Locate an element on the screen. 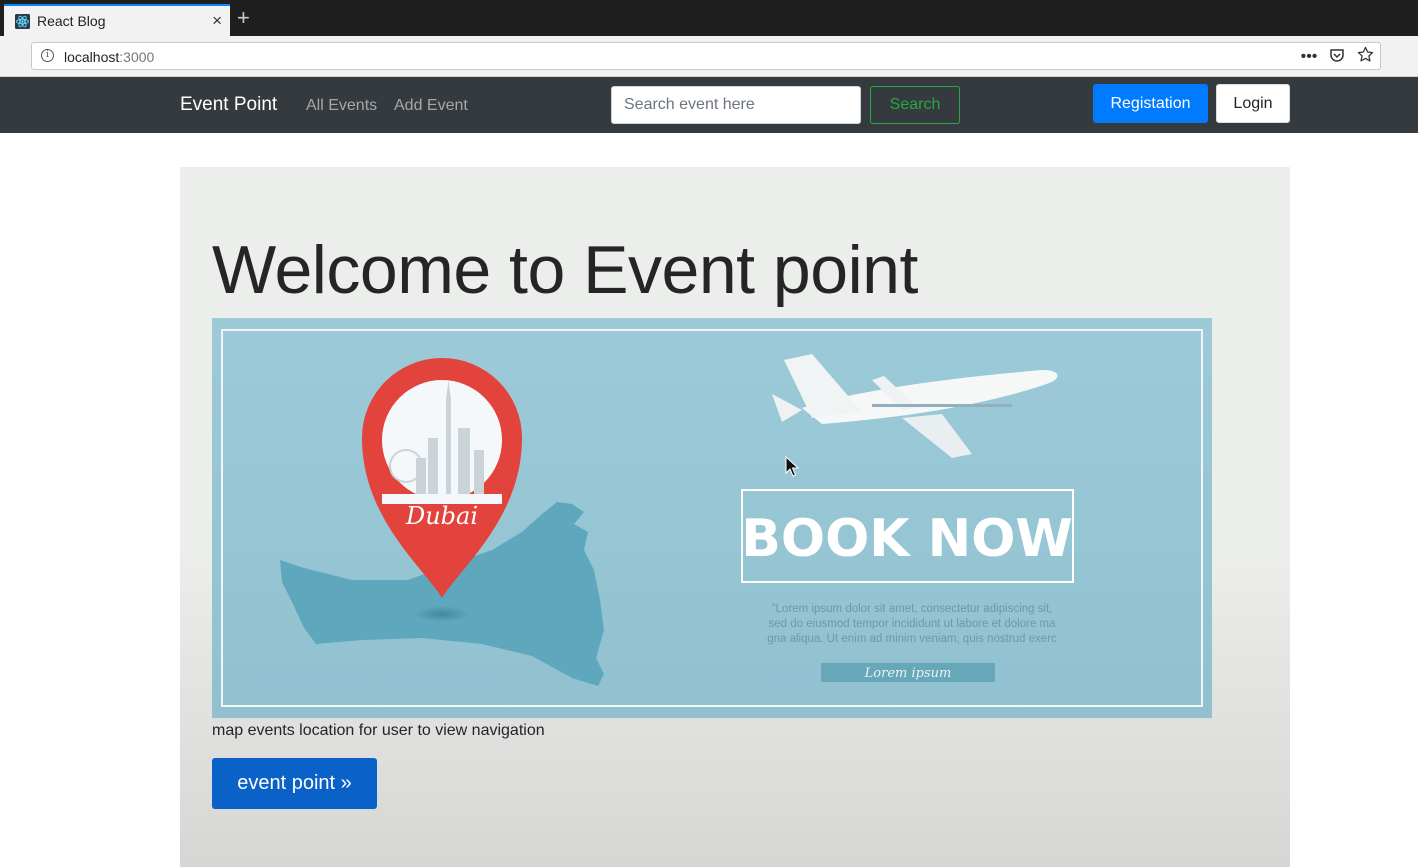  tab-close-icon: × is located at coordinates (217, 21).